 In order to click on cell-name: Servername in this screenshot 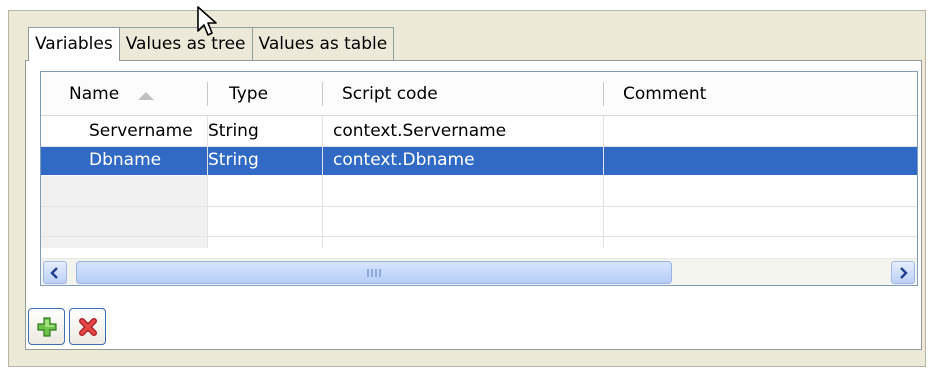, I will do `click(141, 131)`.